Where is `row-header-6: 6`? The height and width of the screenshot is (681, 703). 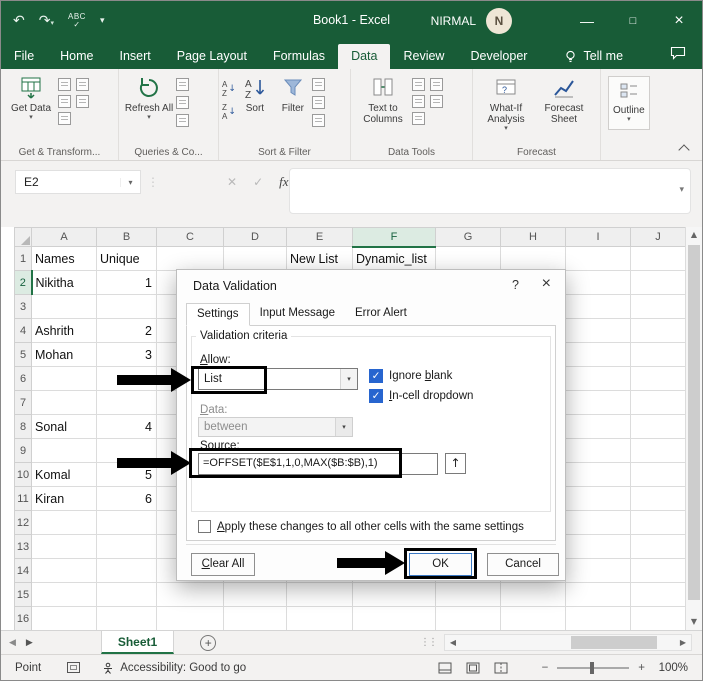
row-header-6: 6 is located at coordinates (23, 378).